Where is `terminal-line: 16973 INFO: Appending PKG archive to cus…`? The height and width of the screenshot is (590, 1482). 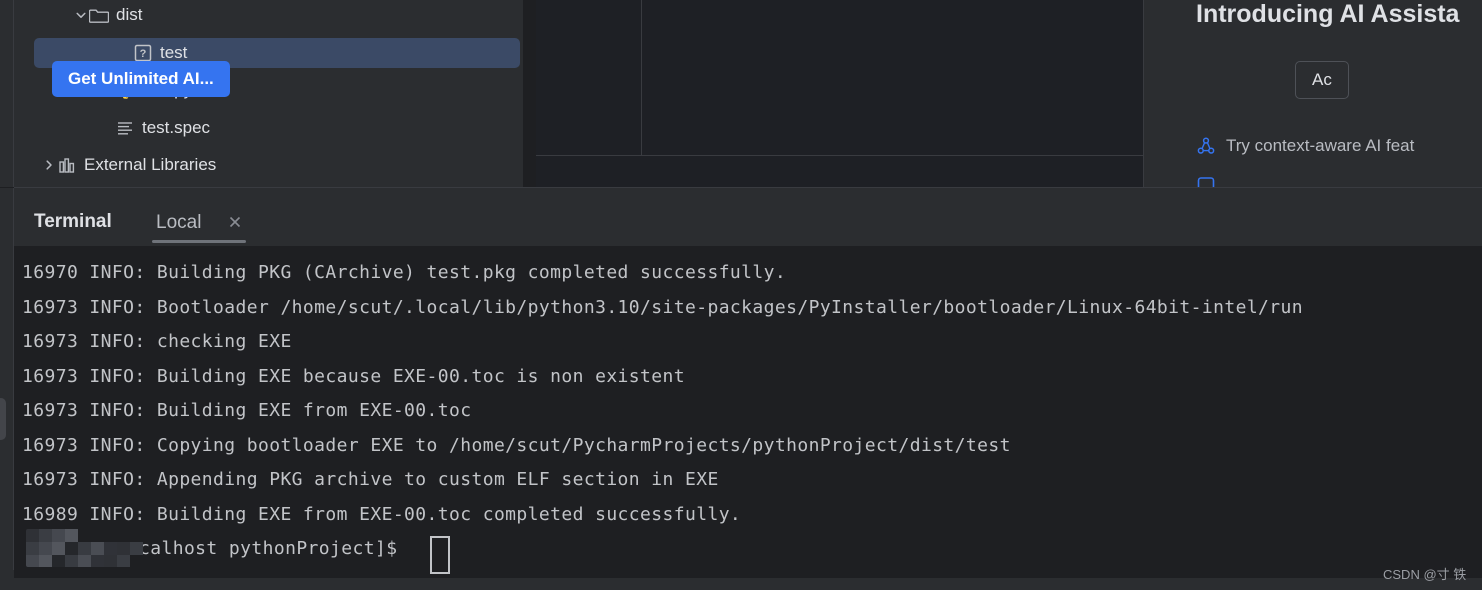 terminal-line: 16973 INFO: Appending PKG archive to cus… is located at coordinates (370, 479).